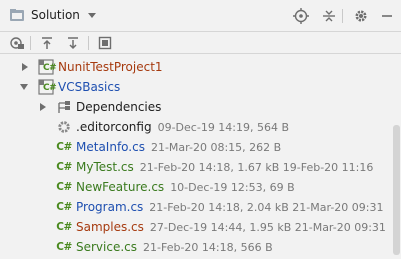  What do you see at coordinates (387, 16) in the screenshot?
I see `minimize-icon` at bounding box center [387, 16].